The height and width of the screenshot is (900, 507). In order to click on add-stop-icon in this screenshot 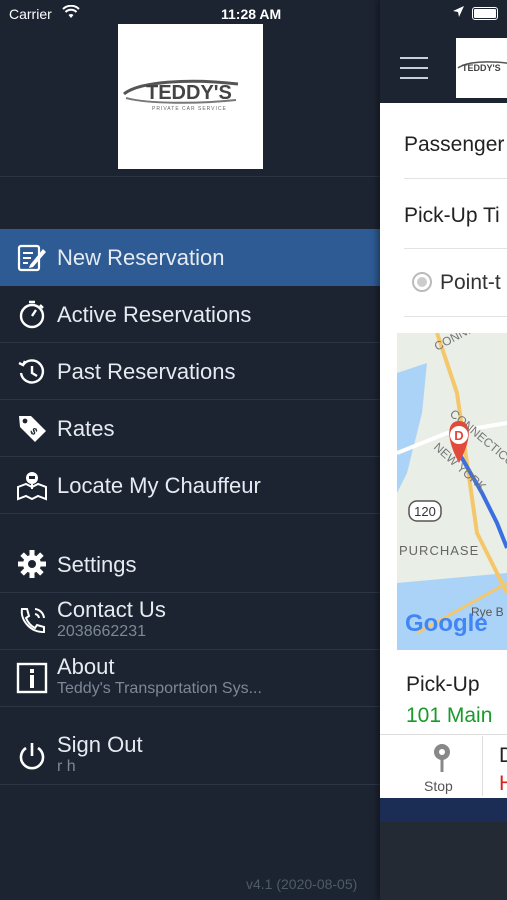, I will do `click(442, 759)`.